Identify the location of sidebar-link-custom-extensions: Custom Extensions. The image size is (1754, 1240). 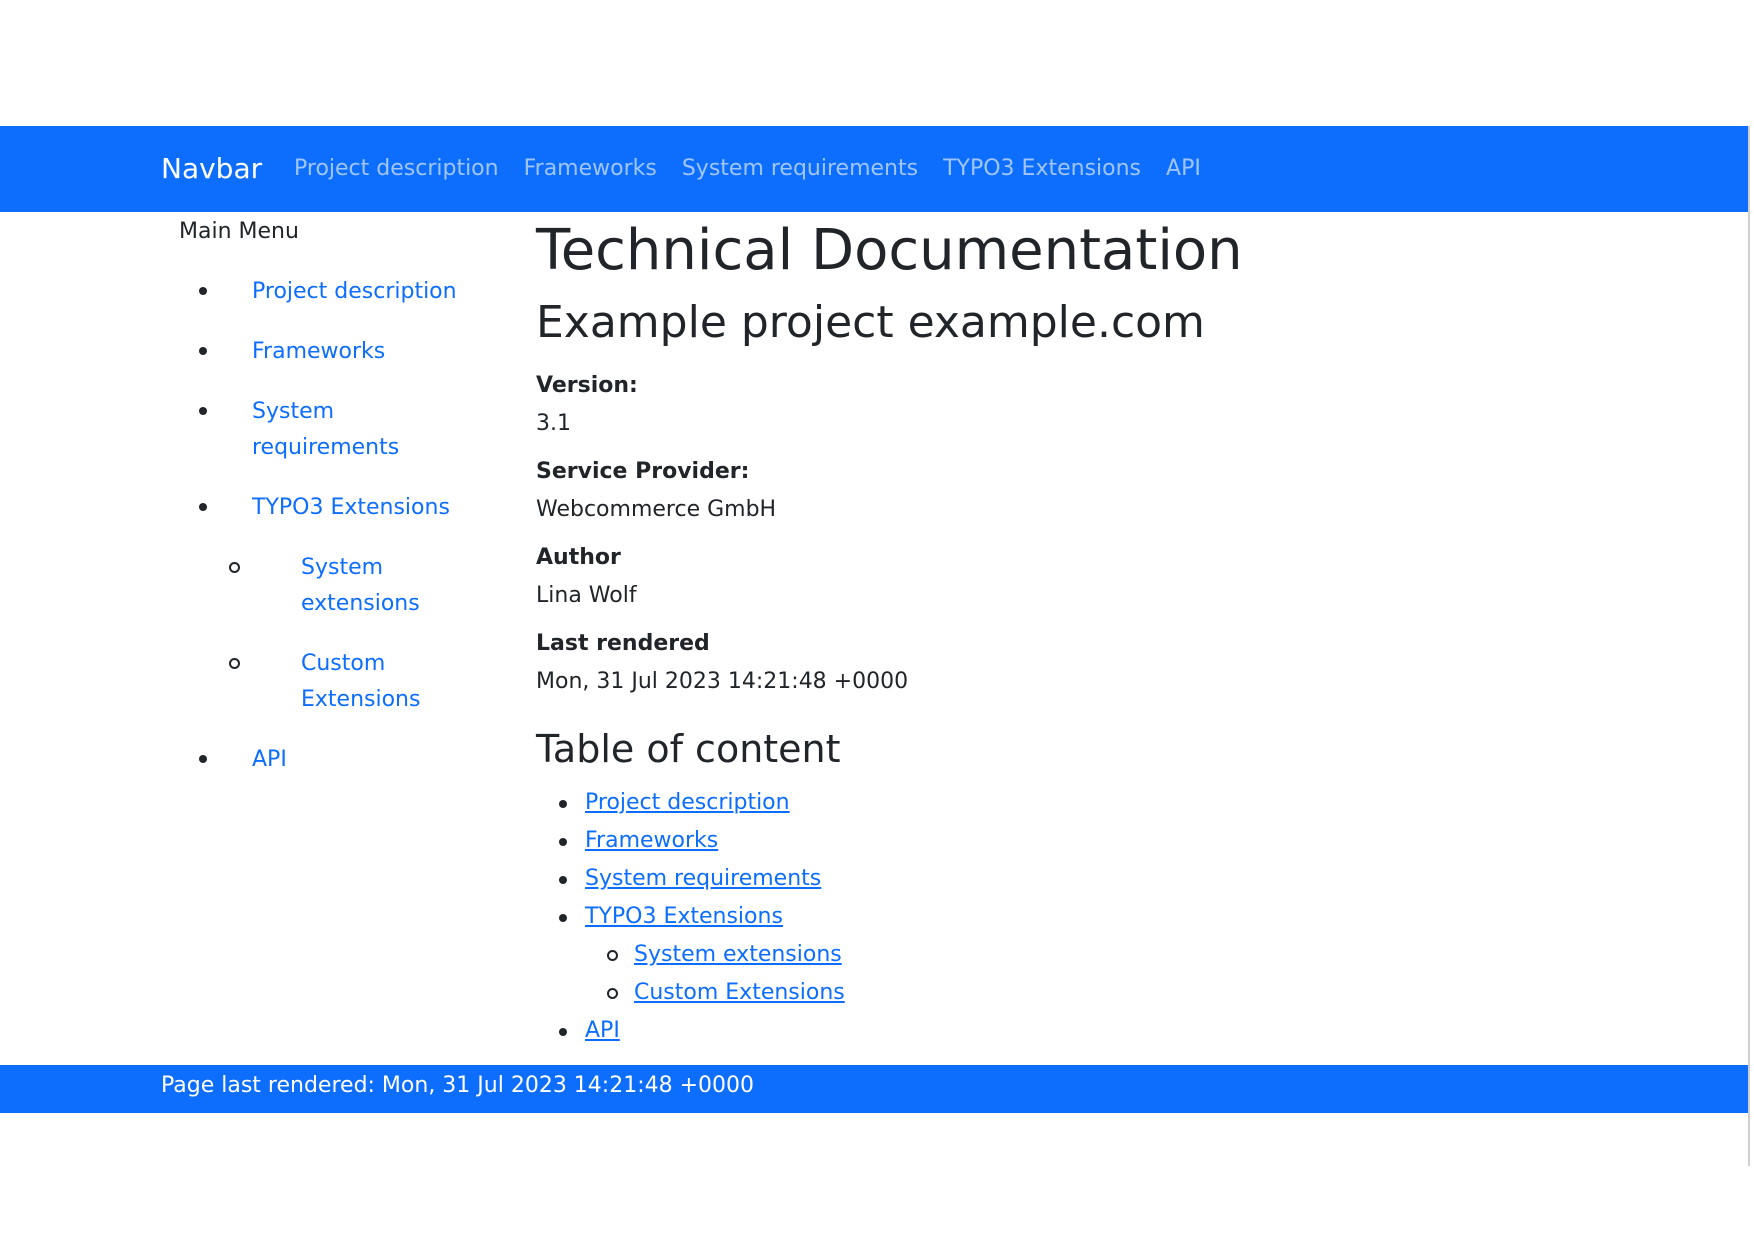
(360, 681).